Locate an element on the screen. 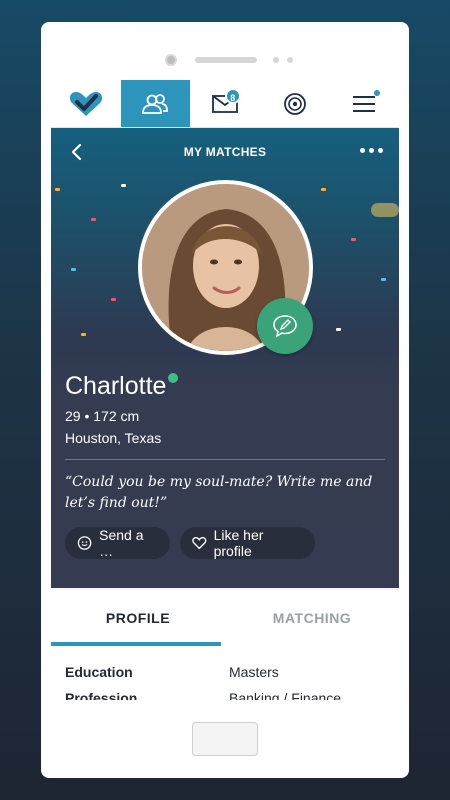  detail-label: Profession is located at coordinates (101, 695).